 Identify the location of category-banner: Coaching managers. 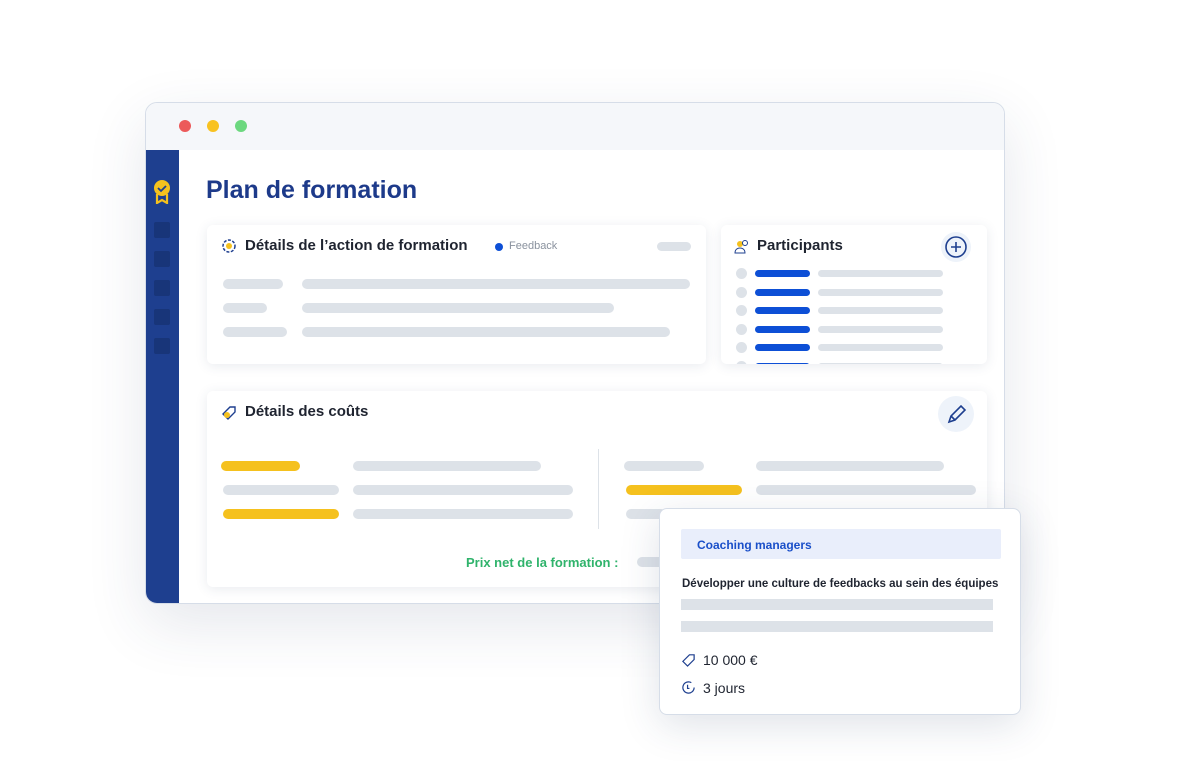
(841, 544).